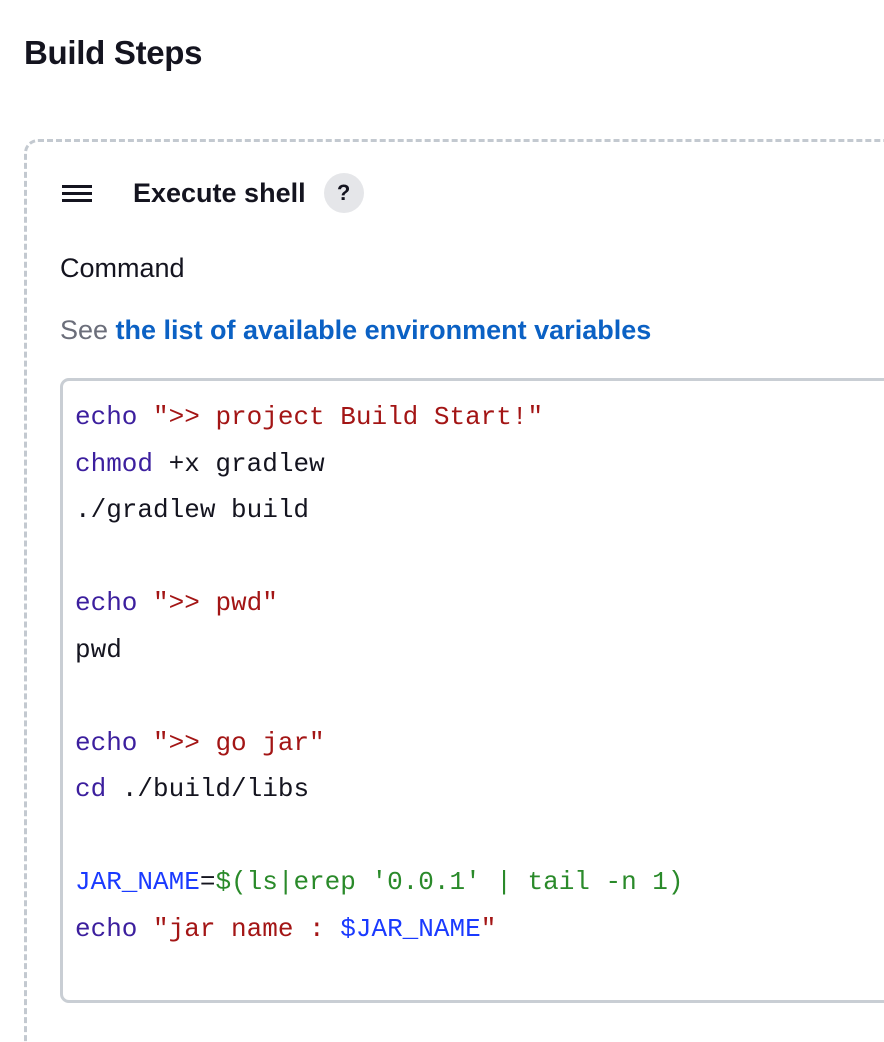  Describe the element at coordinates (348, 417) in the screenshot. I see `code-token: ">> project Build Start!"` at that location.